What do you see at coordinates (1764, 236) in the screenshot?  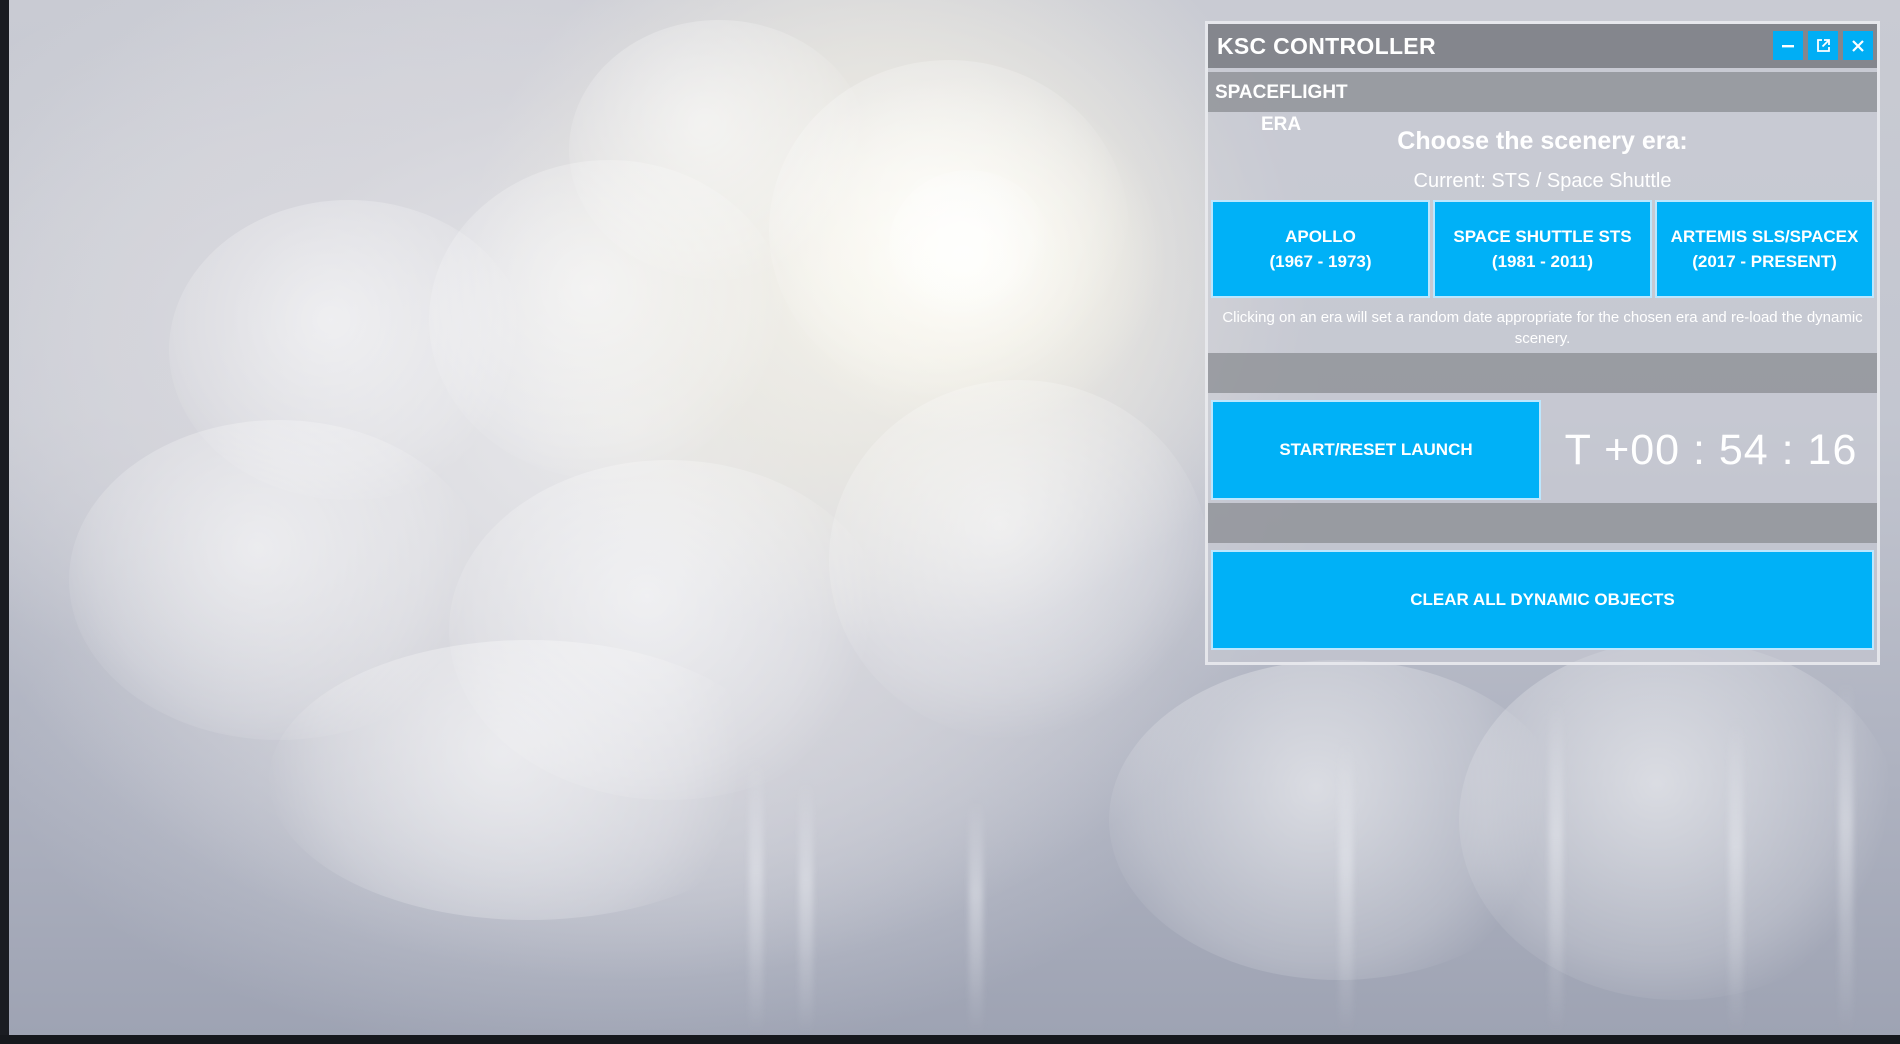 I see `era-button-label: ARTEMIS SLS/SPACEX` at bounding box center [1764, 236].